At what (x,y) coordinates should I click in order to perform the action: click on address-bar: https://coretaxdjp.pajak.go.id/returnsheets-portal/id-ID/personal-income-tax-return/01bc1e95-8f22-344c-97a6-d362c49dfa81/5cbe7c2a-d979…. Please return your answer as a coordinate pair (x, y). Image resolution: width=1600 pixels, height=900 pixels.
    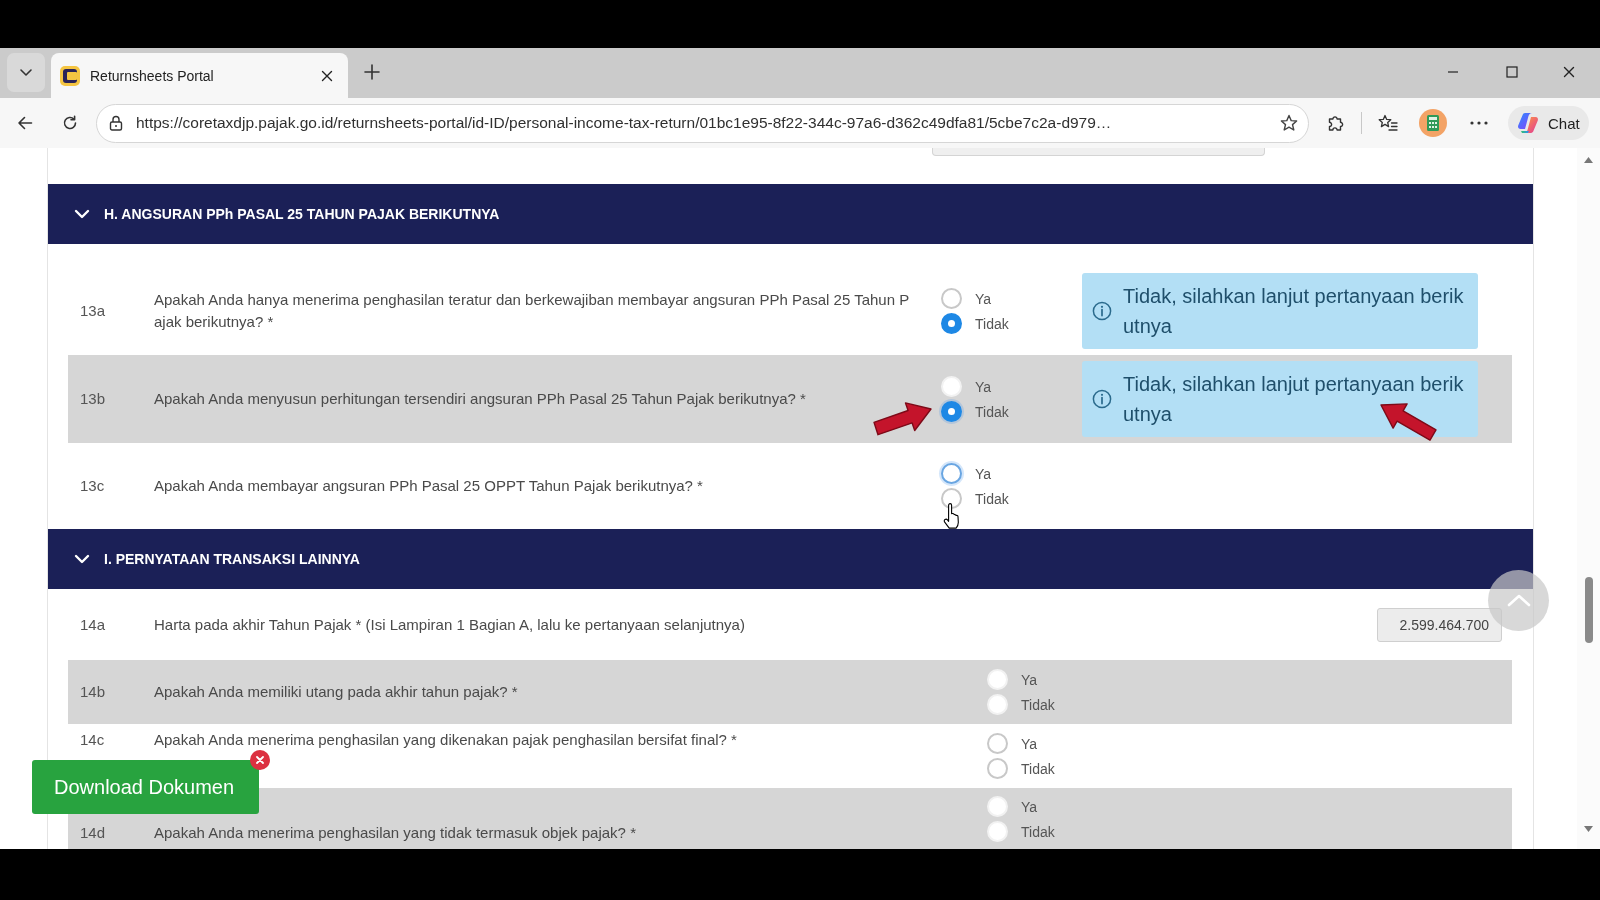
    Looking at the image, I should click on (702, 123).